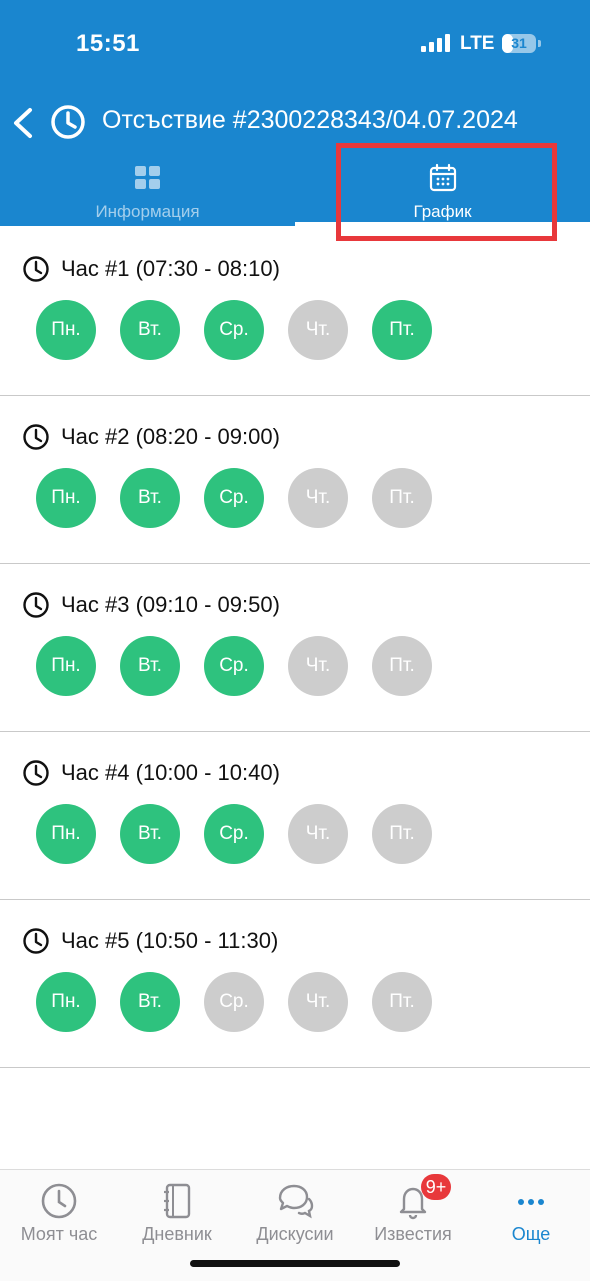  I want to click on nav-label: Дневник, so click(177, 1234).